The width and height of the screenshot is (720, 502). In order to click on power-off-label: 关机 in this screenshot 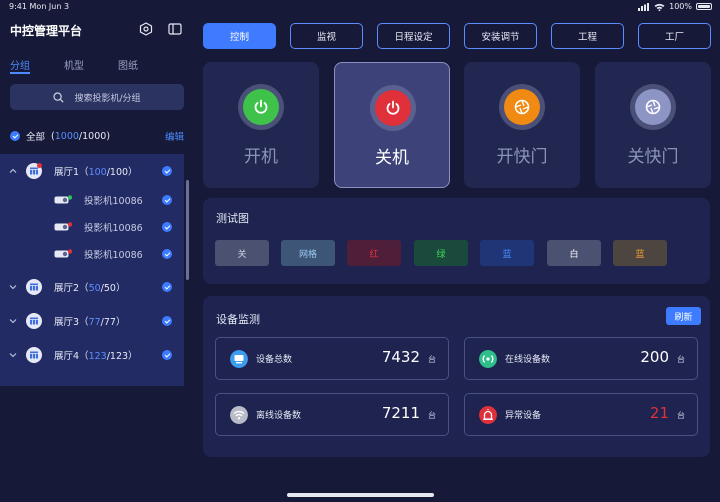, I will do `click(392, 158)`.